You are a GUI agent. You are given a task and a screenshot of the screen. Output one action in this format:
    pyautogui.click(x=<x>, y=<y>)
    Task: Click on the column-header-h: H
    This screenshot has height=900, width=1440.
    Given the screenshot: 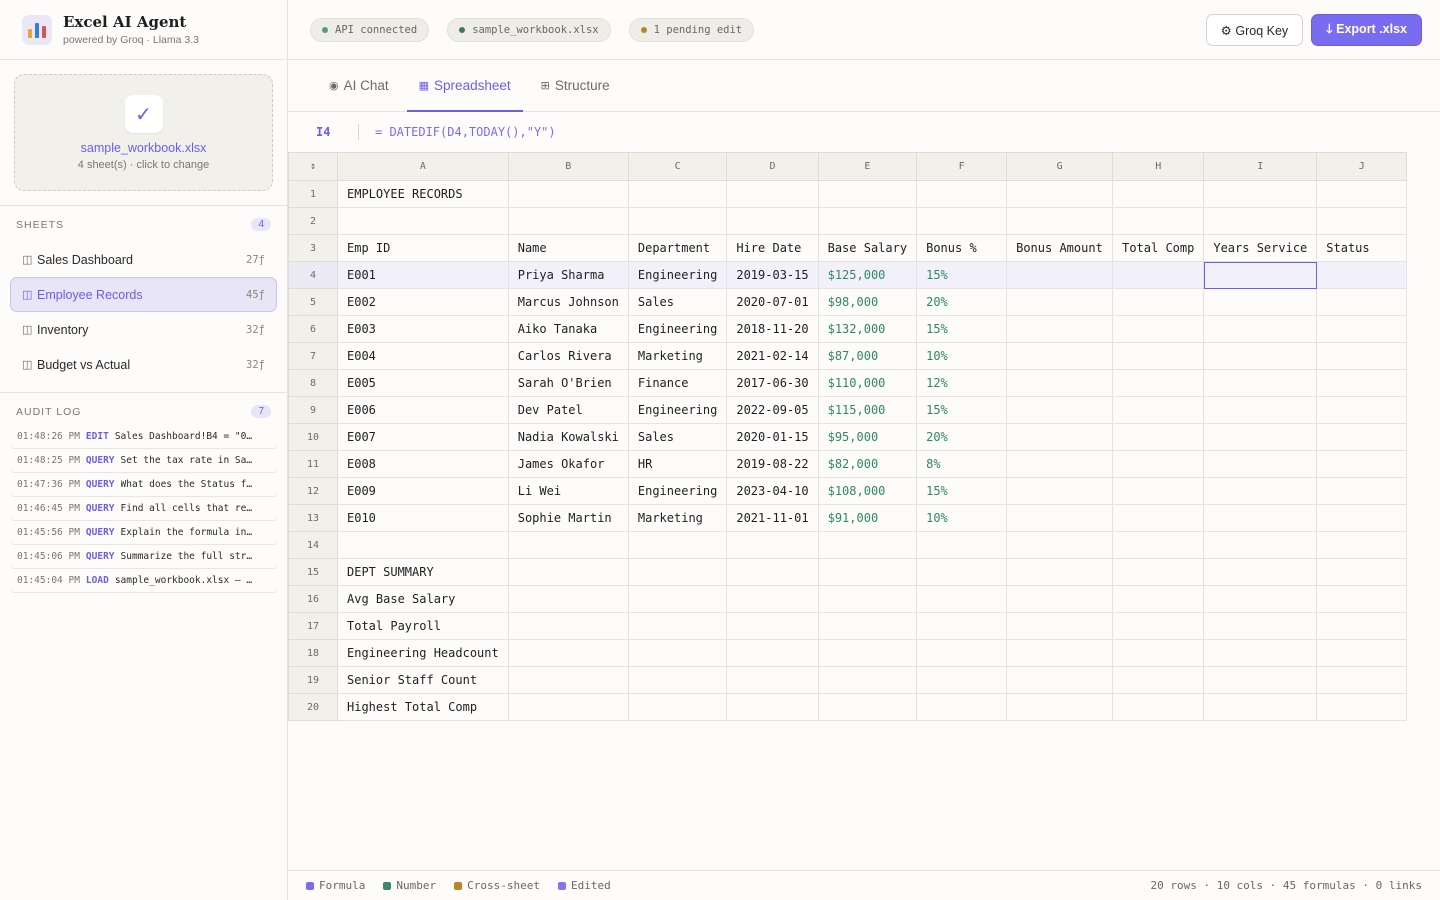 What is the action you would take?
    pyautogui.click(x=1158, y=166)
    